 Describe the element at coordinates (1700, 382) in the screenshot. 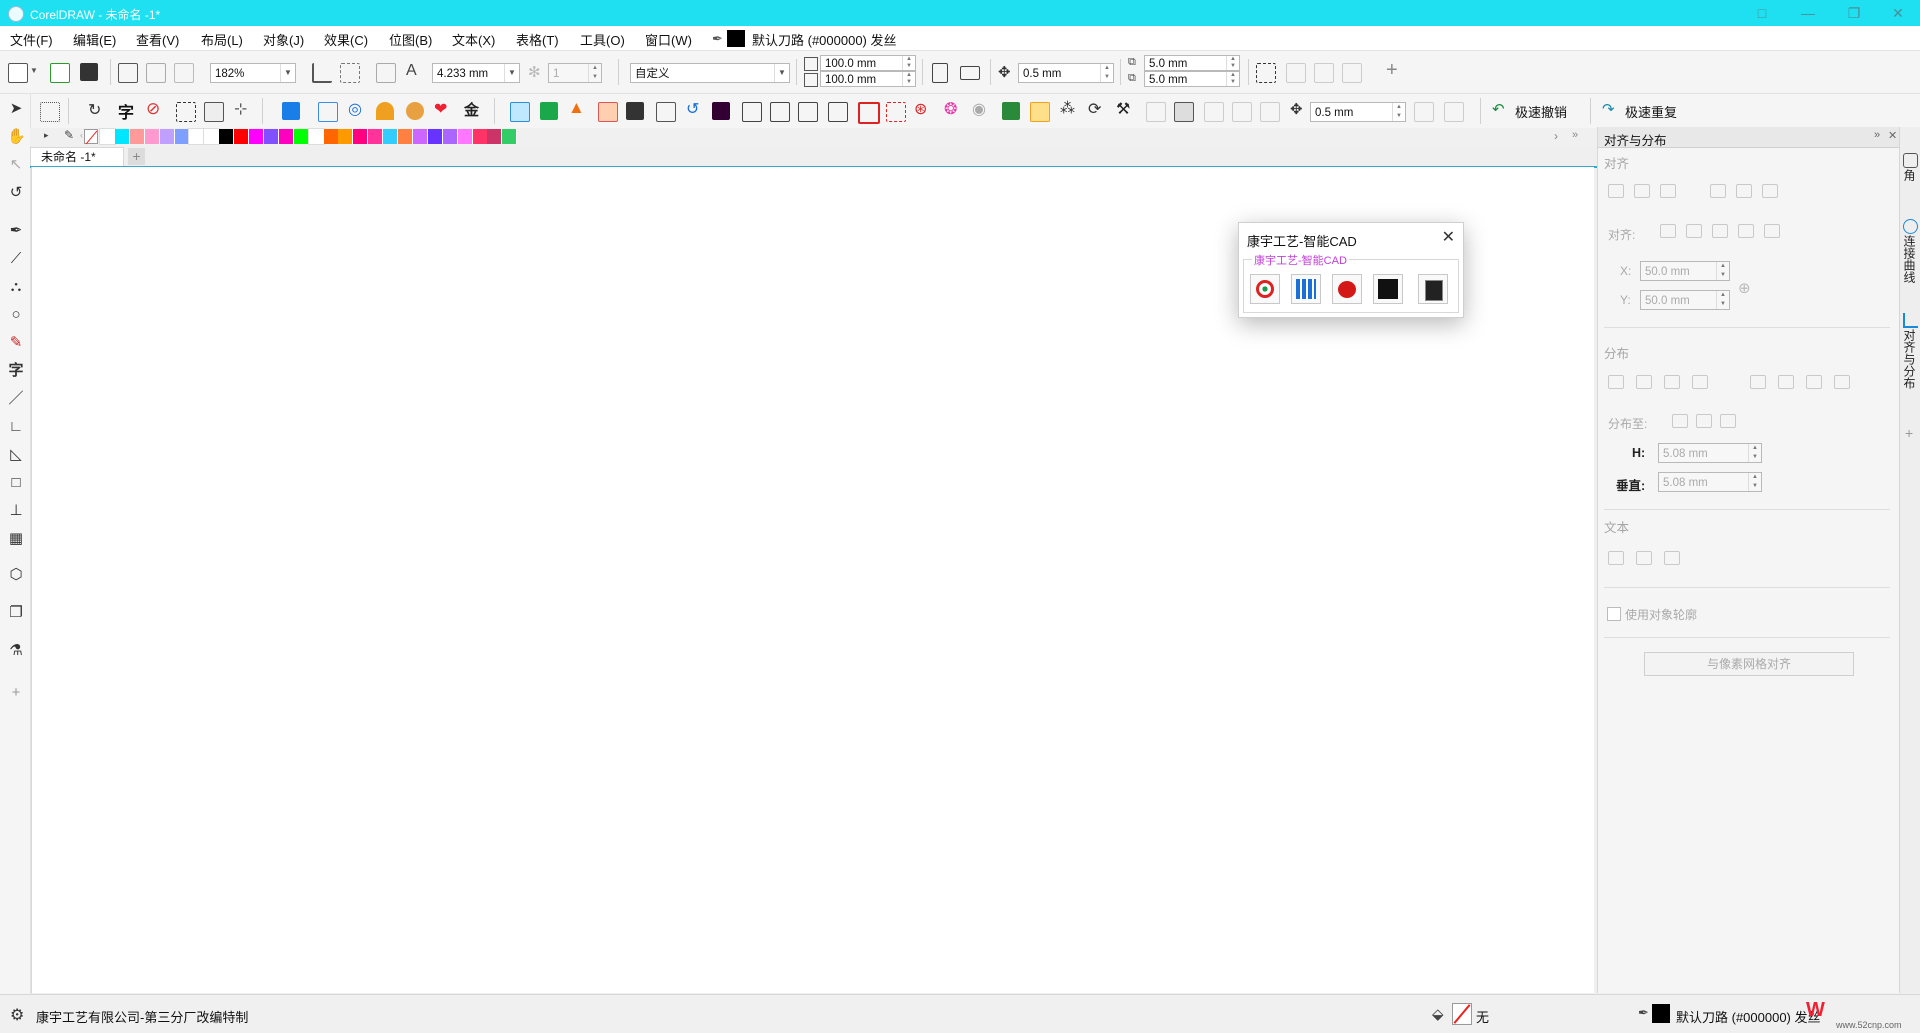

I see `distribute-right-icon` at that location.